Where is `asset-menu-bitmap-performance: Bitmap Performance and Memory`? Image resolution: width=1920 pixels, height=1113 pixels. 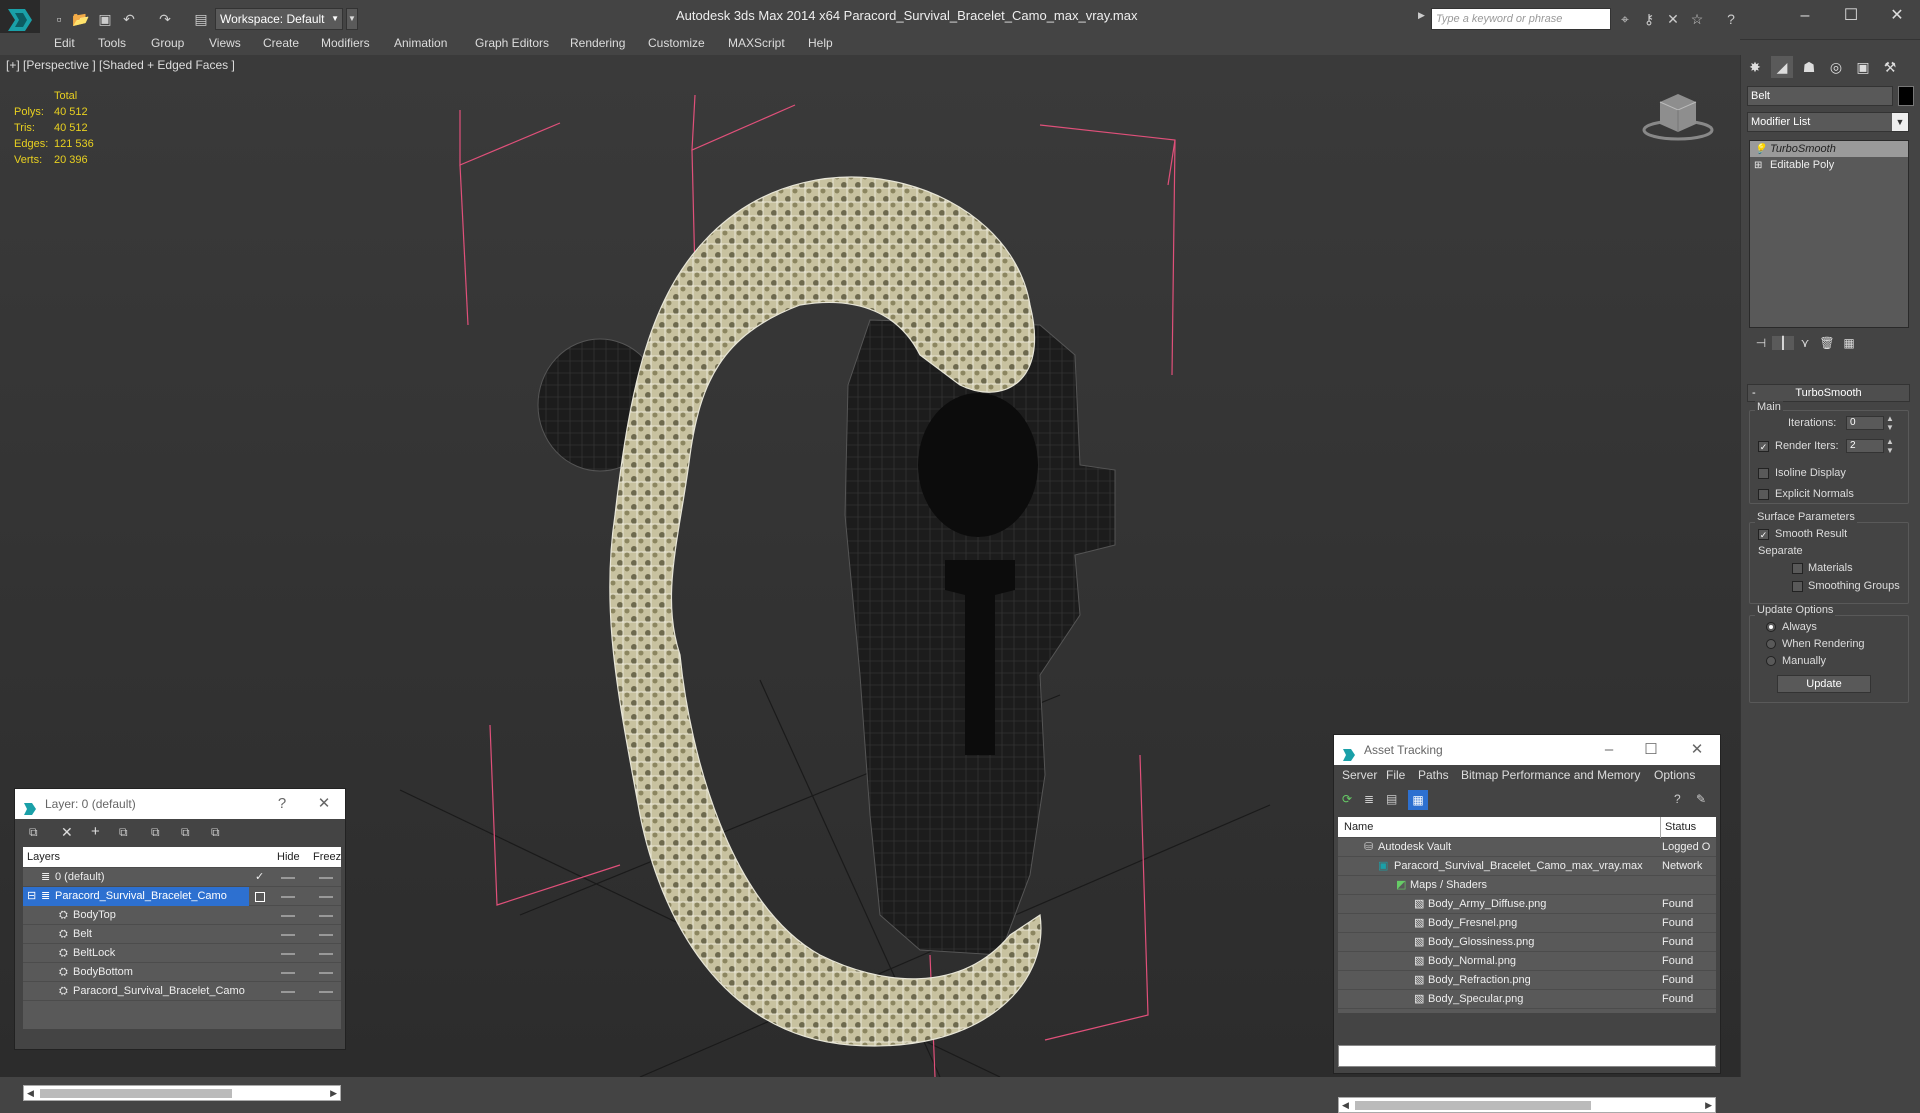 asset-menu-bitmap-performance: Bitmap Performance and Memory is located at coordinates (1550, 775).